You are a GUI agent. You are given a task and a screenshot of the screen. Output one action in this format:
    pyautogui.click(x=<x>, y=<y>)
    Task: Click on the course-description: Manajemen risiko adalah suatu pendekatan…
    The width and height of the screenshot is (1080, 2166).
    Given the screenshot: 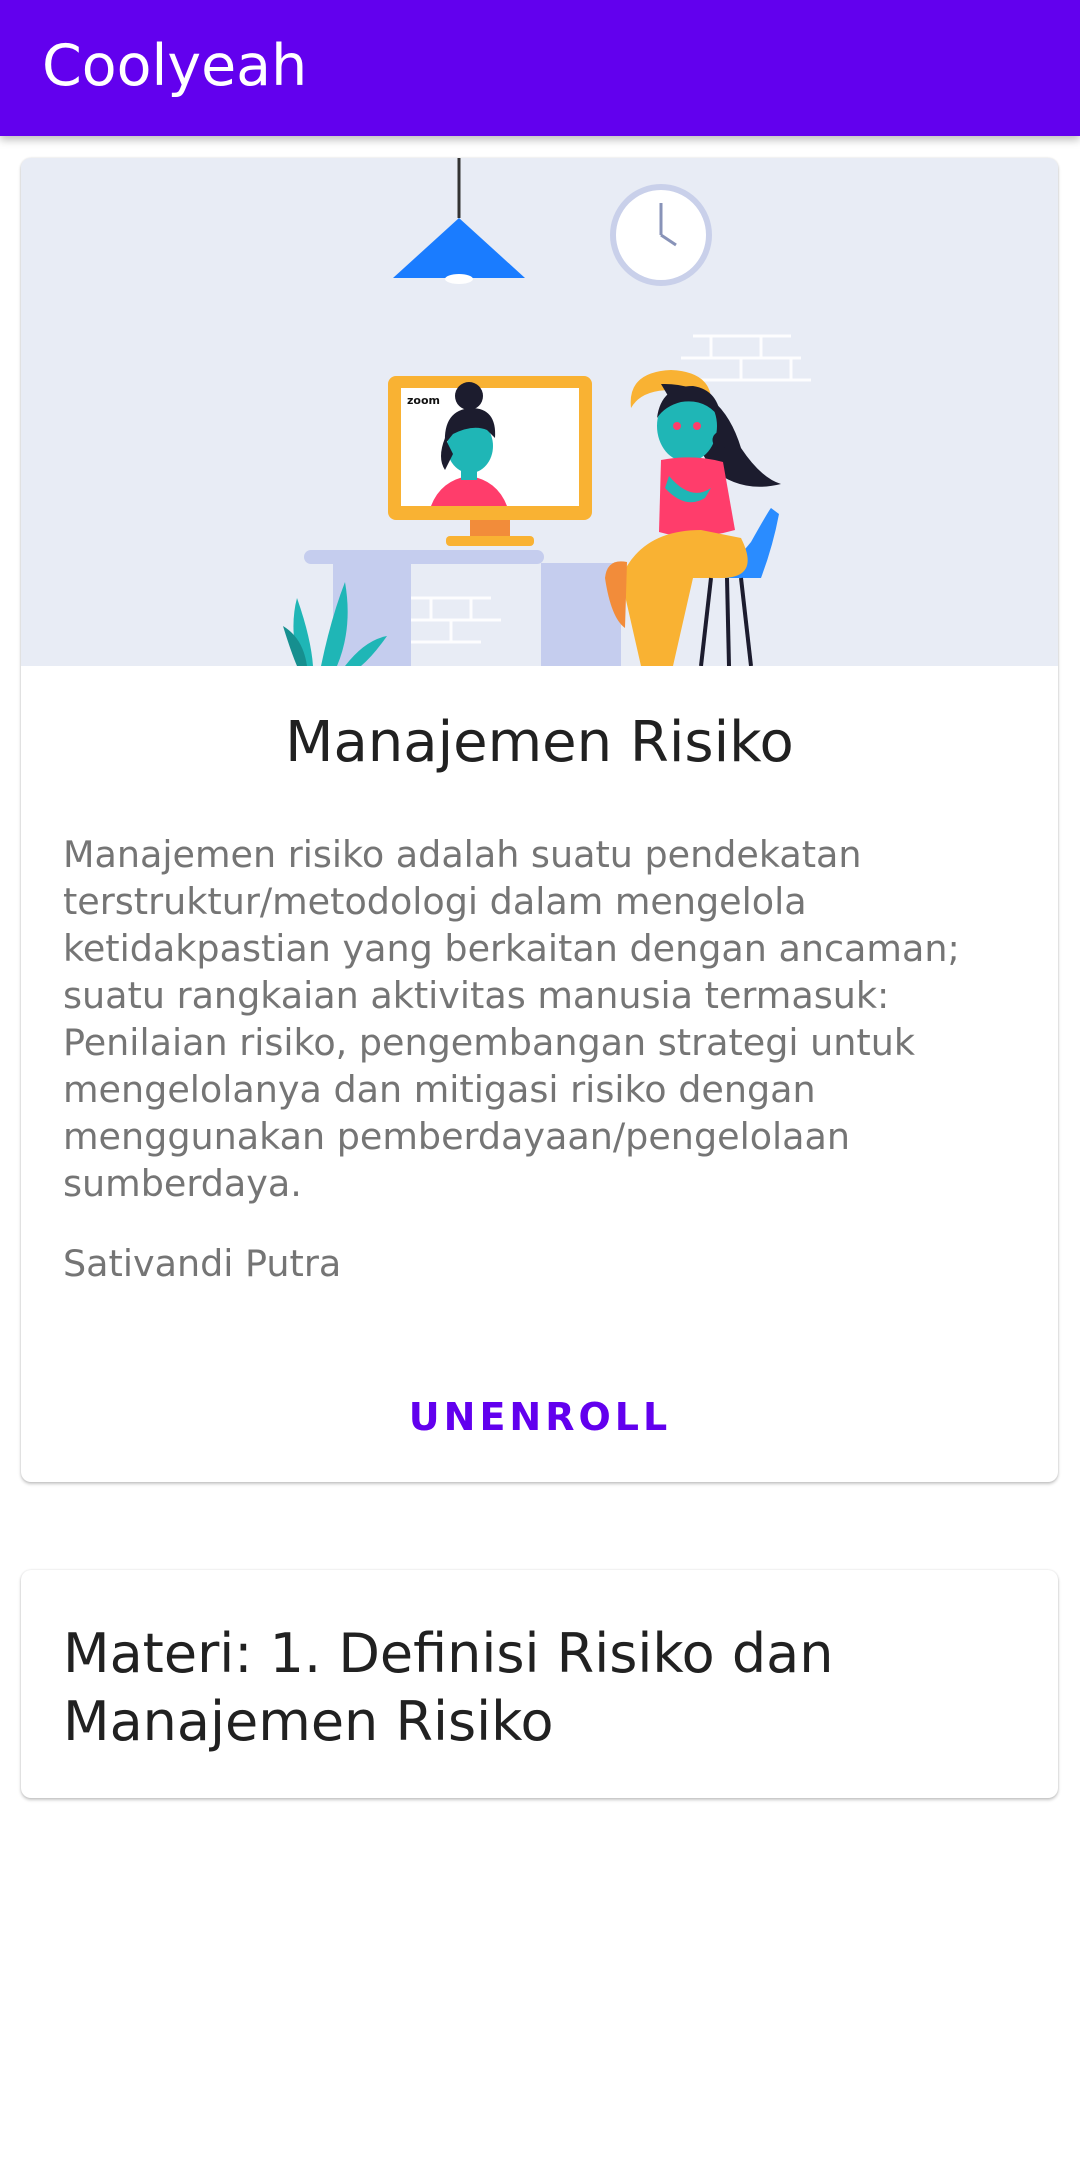 What is the action you would take?
    pyautogui.click(x=511, y=1019)
    